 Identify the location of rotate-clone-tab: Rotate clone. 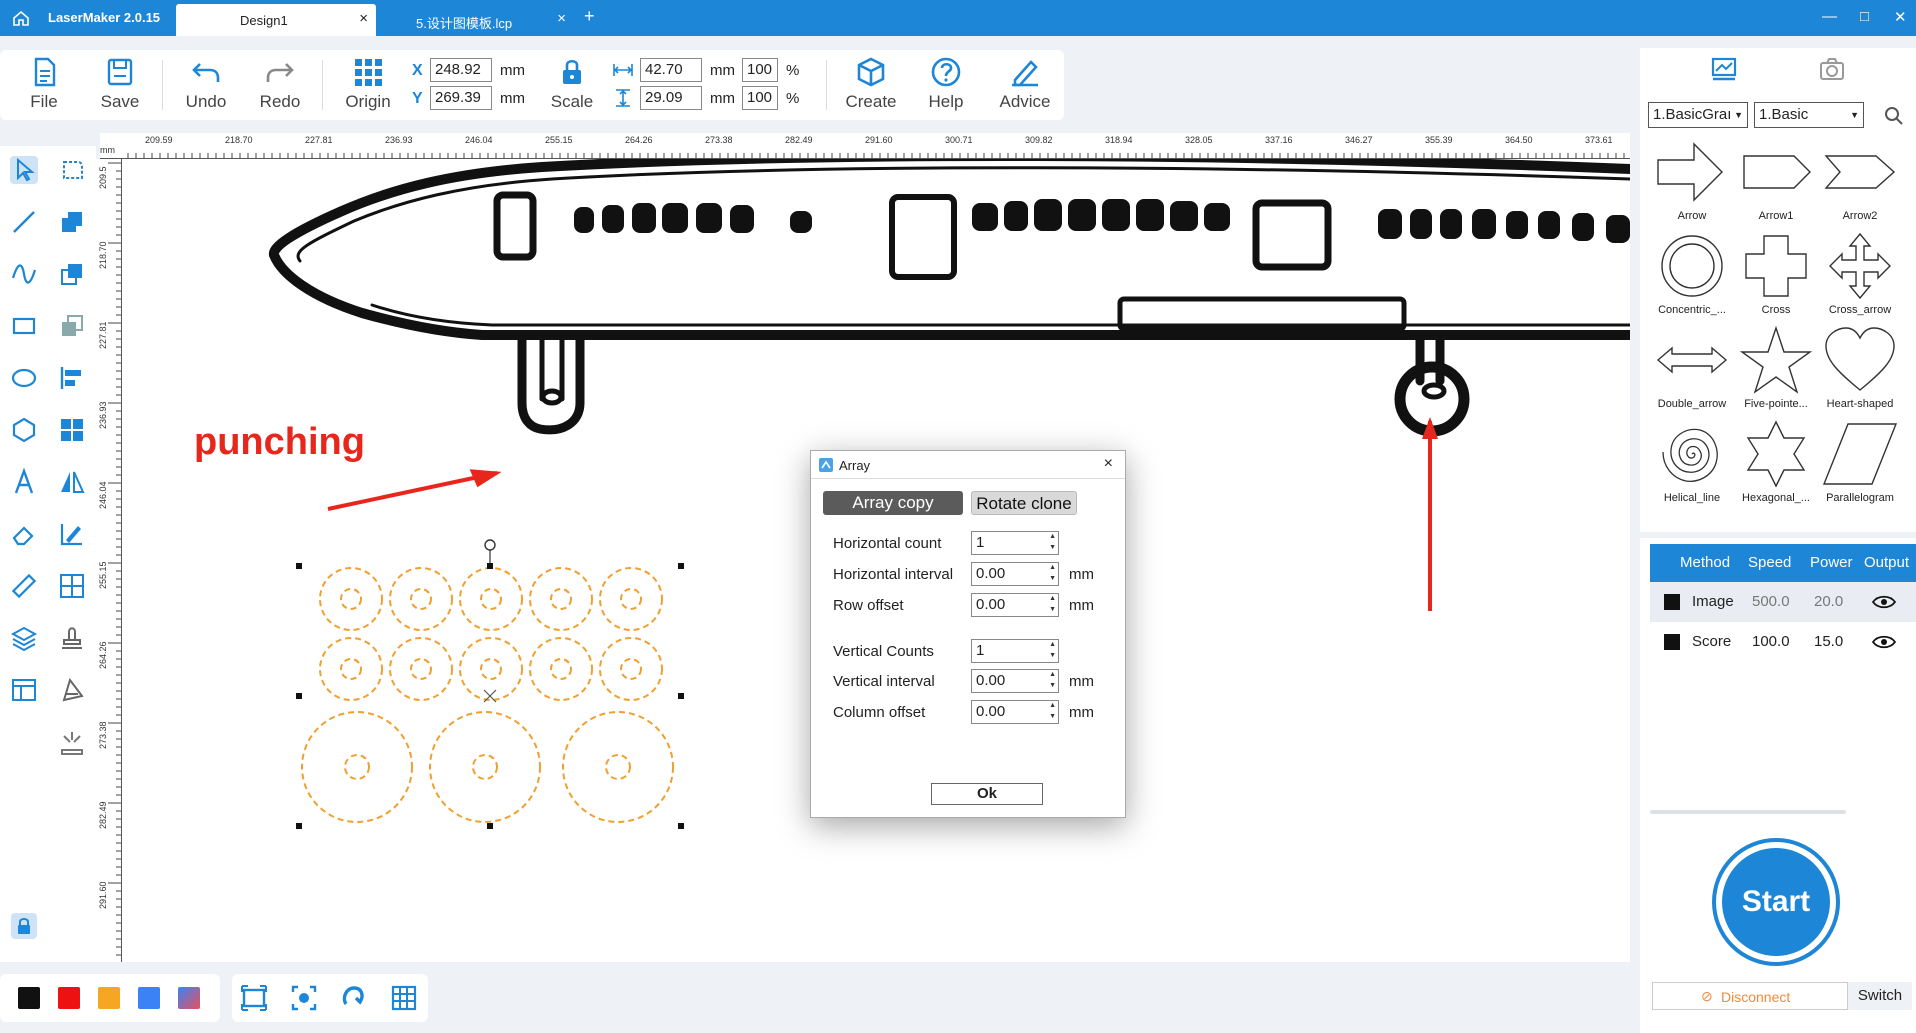
(1024, 503).